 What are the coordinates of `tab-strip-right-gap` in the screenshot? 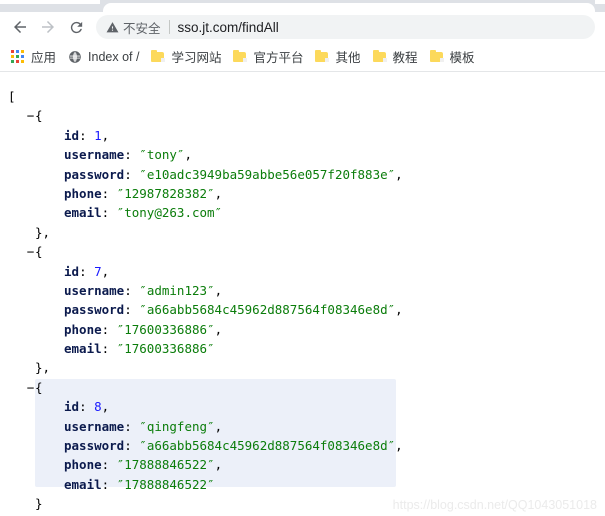 It's located at (600, 2).